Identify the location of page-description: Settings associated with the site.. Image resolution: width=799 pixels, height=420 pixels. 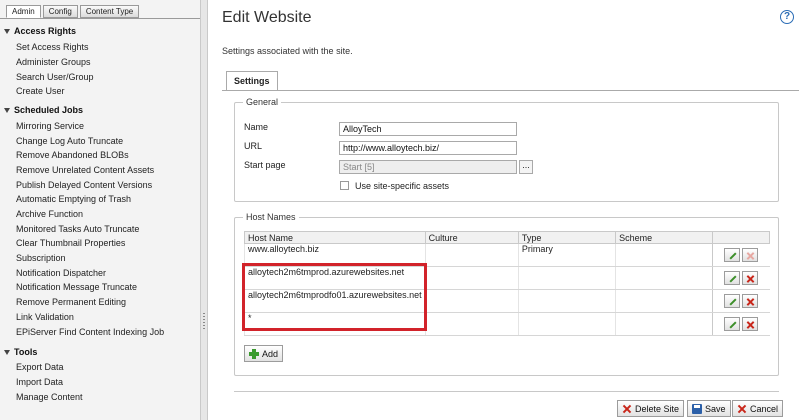
(287, 51).